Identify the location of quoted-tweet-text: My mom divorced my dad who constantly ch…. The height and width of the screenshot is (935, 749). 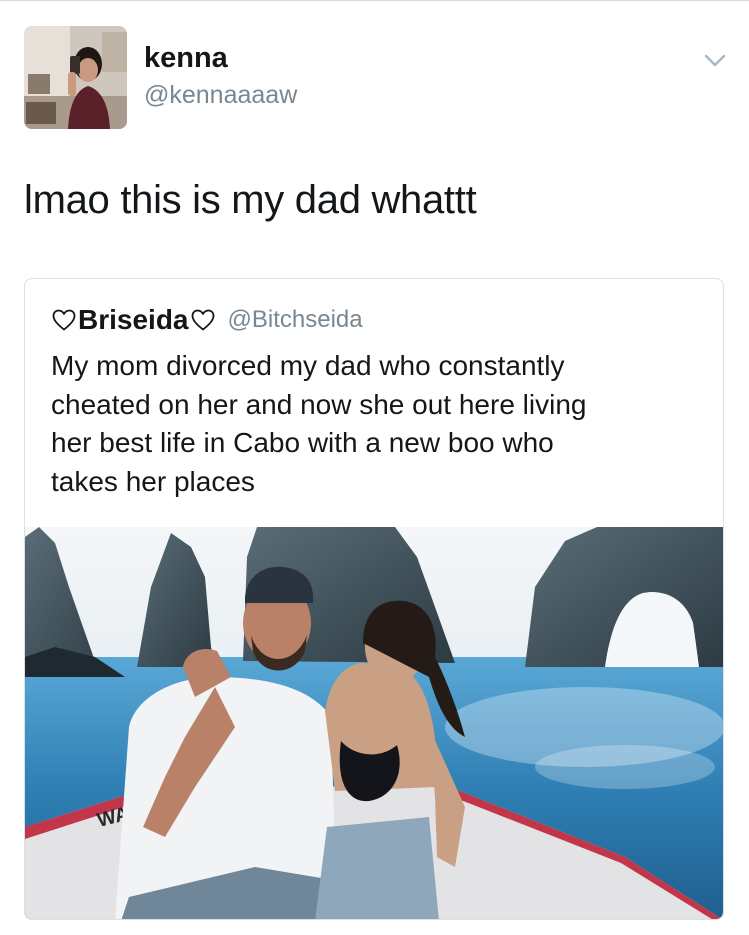
(376, 424).